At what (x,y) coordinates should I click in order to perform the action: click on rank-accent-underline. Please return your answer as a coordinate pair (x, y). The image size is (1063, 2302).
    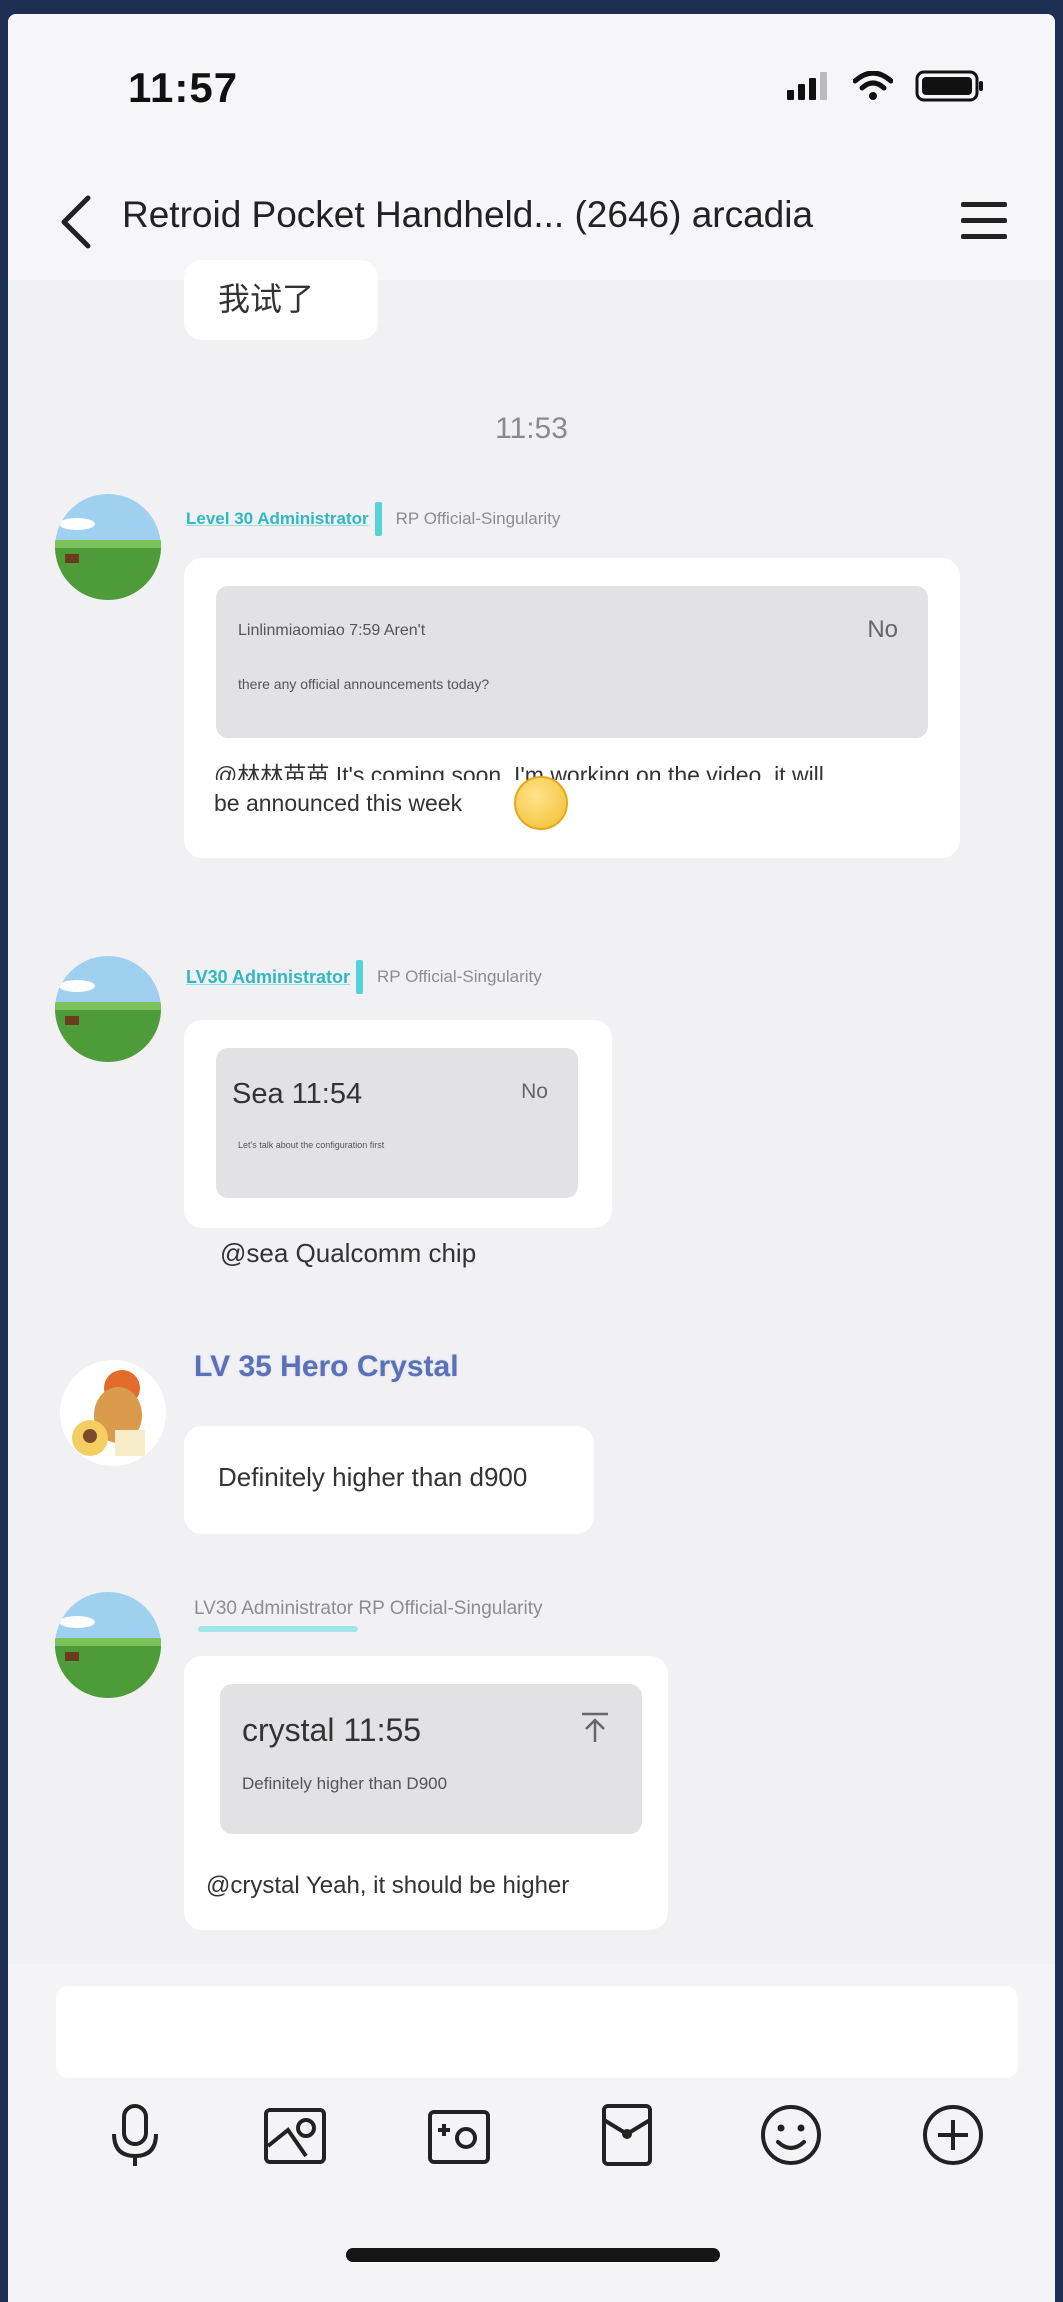
    Looking at the image, I should click on (278, 1629).